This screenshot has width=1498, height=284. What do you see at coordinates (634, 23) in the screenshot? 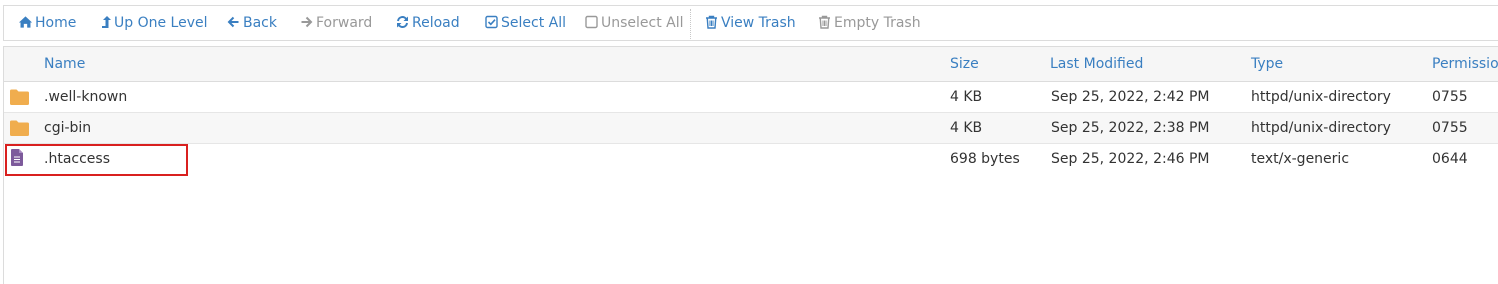
I see `unselect-all-button: Unselect All` at bounding box center [634, 23].